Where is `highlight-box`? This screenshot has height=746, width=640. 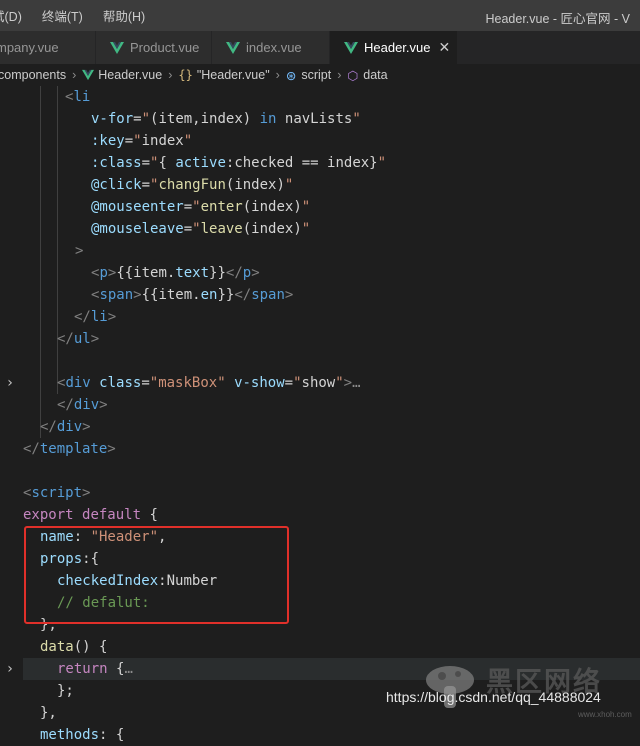 highlight-box is located at coordinates (156, 575).